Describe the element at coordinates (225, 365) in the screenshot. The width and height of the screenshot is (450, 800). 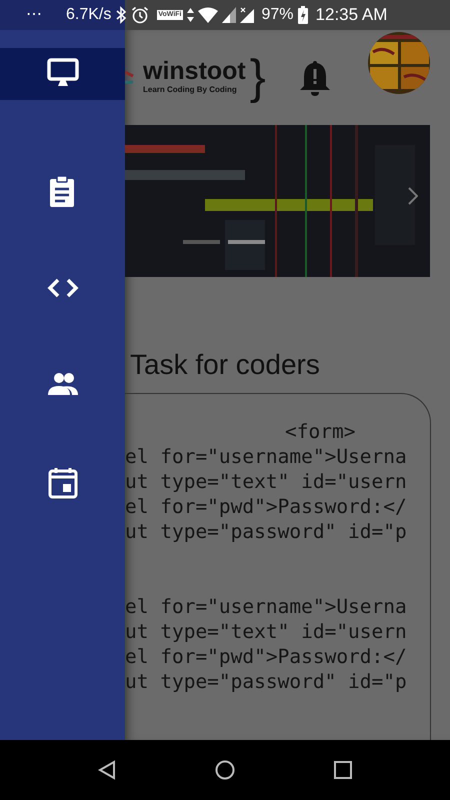
I see `section-title: Task for coders` at that location.